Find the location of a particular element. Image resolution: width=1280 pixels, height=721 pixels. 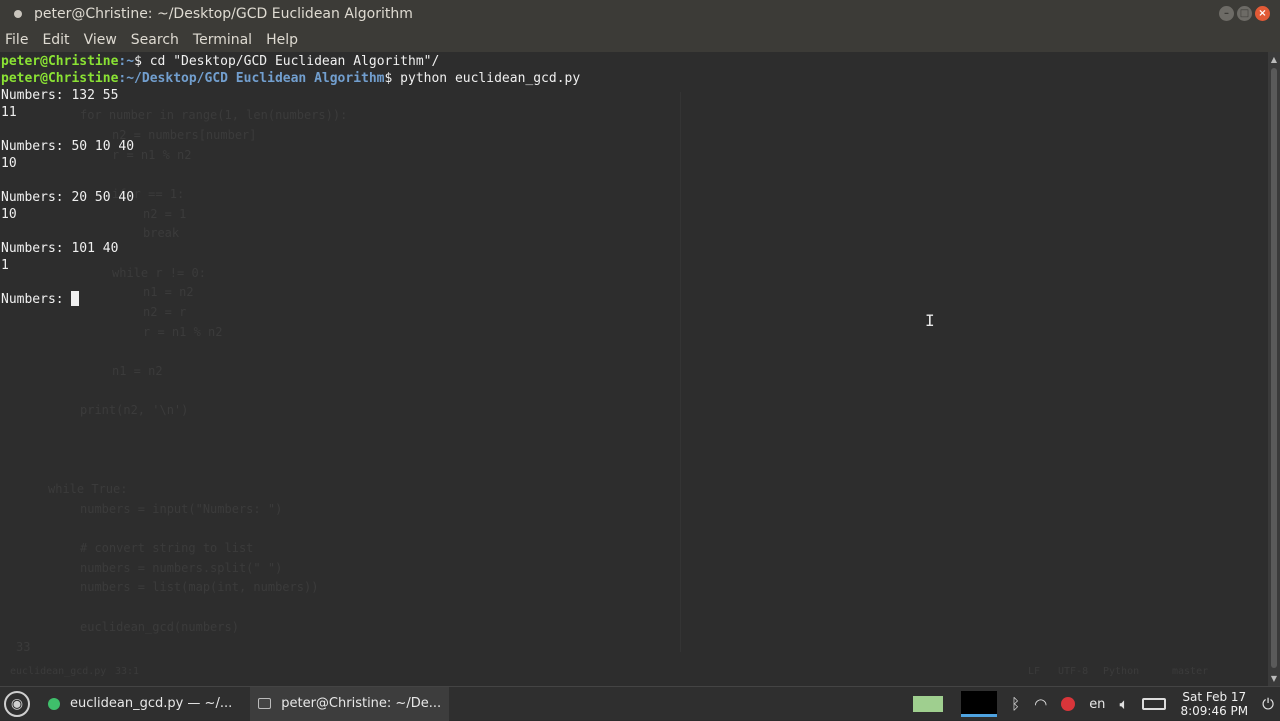

ghost-statusbar-file: euclidean_gcd.py is located at coordinates (58, 671).